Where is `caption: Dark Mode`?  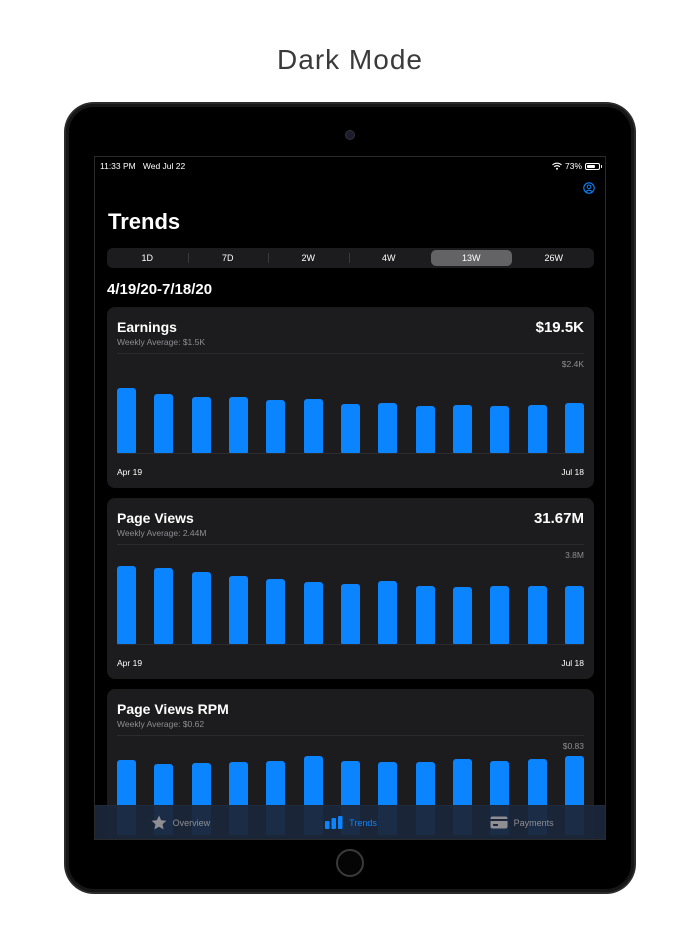 caption: Dark Mode is located at coordinates (350, 59).